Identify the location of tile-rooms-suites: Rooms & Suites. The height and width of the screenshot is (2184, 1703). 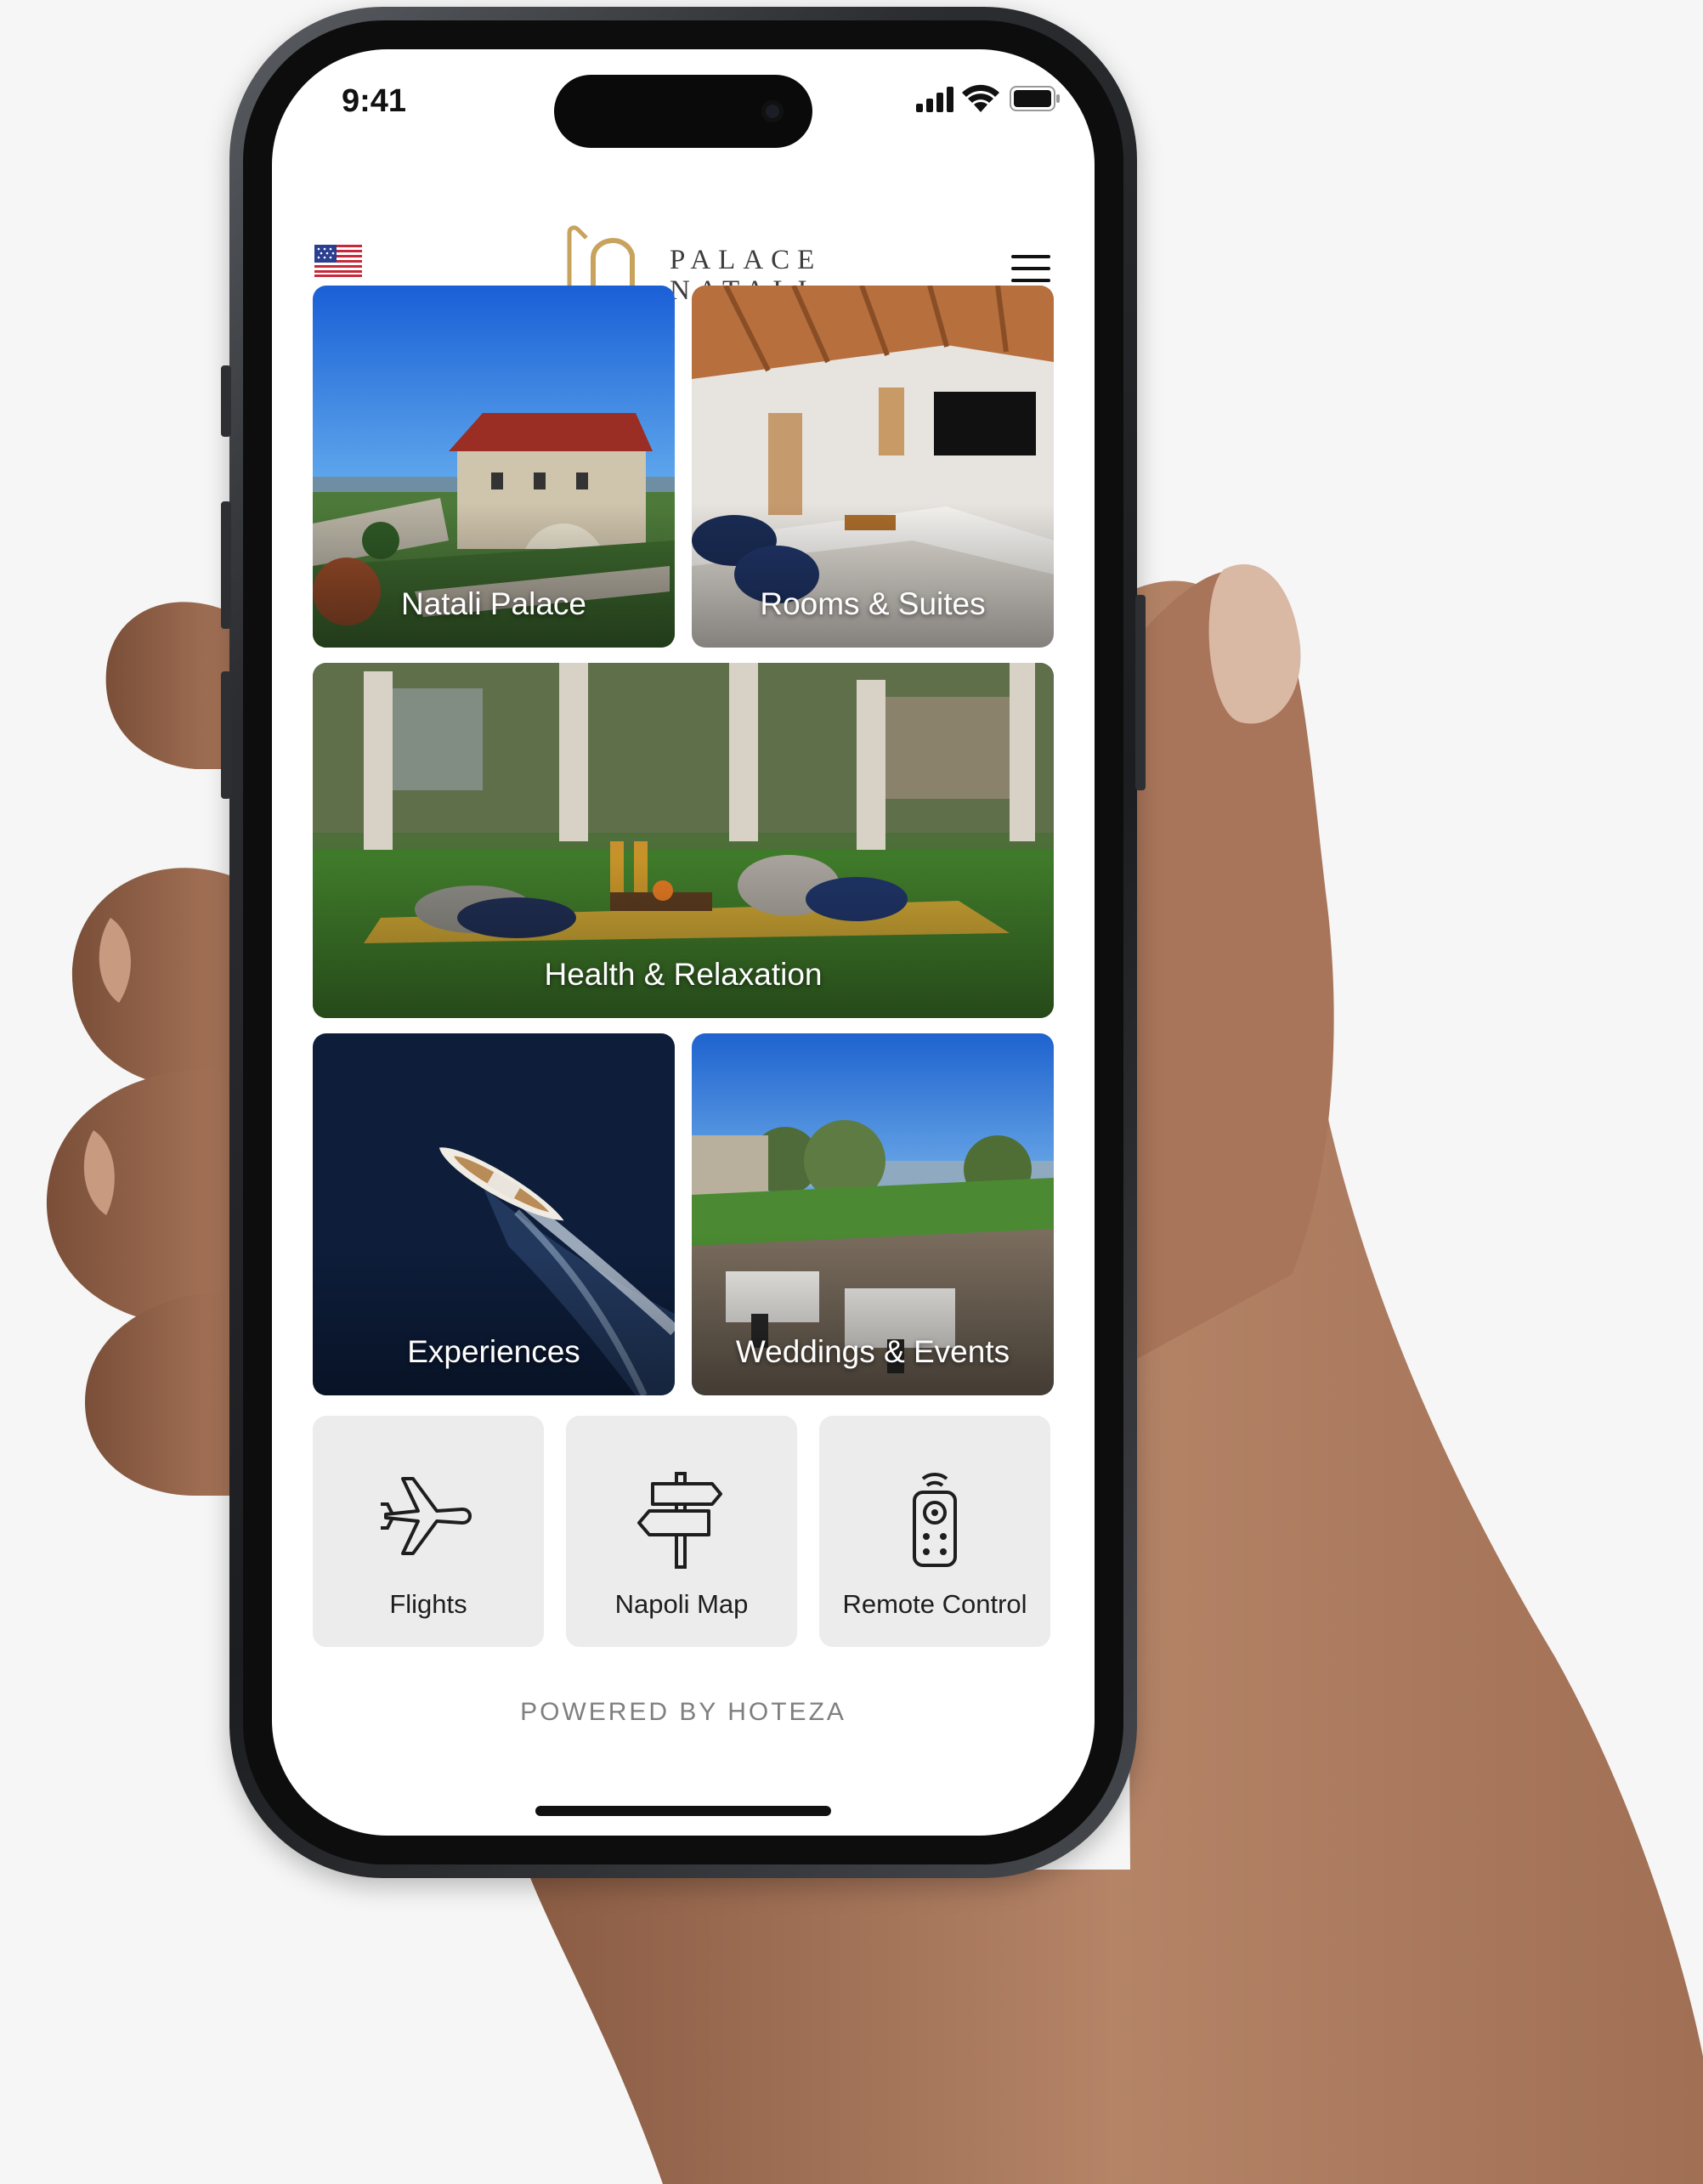
(873, 467).